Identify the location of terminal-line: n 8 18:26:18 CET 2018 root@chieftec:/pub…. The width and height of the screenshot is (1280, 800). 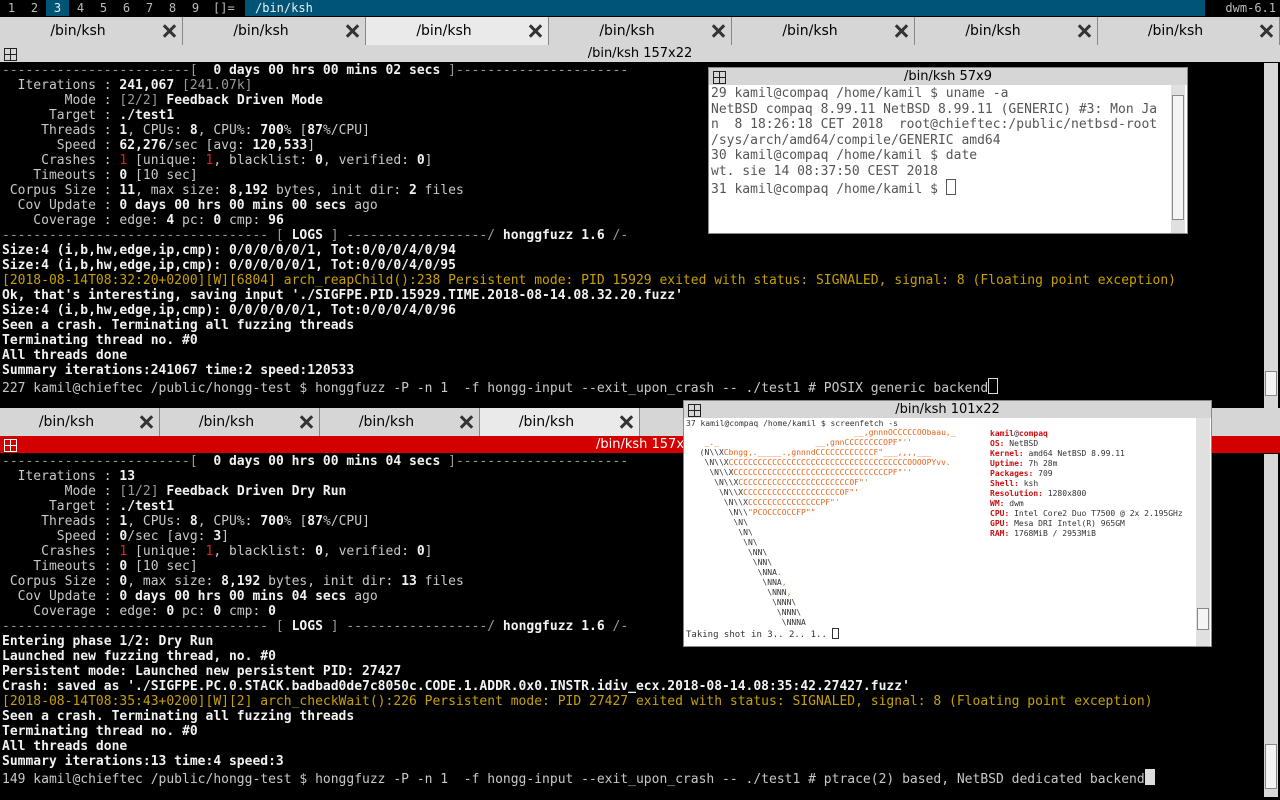
(934, 124).